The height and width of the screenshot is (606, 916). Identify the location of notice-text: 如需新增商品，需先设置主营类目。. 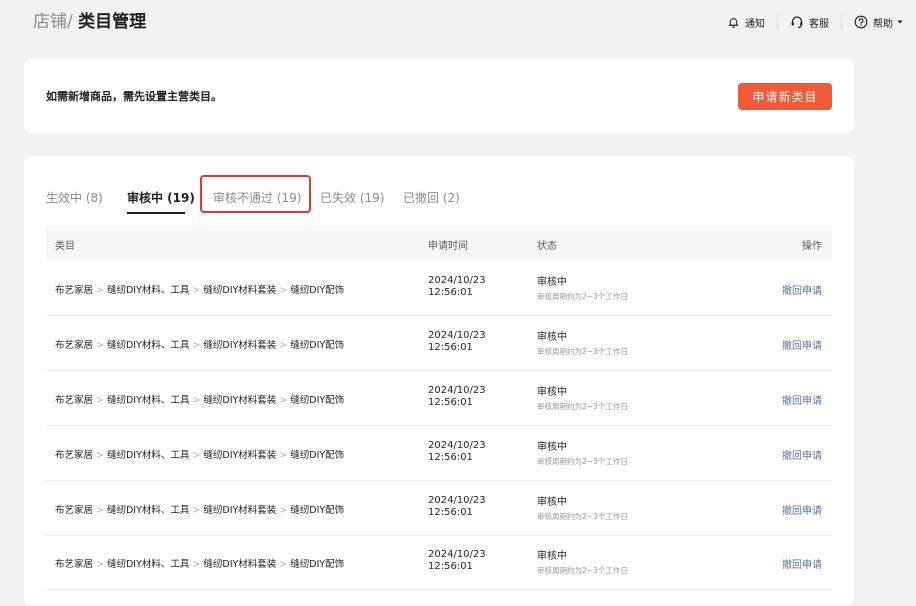
(134, 96).